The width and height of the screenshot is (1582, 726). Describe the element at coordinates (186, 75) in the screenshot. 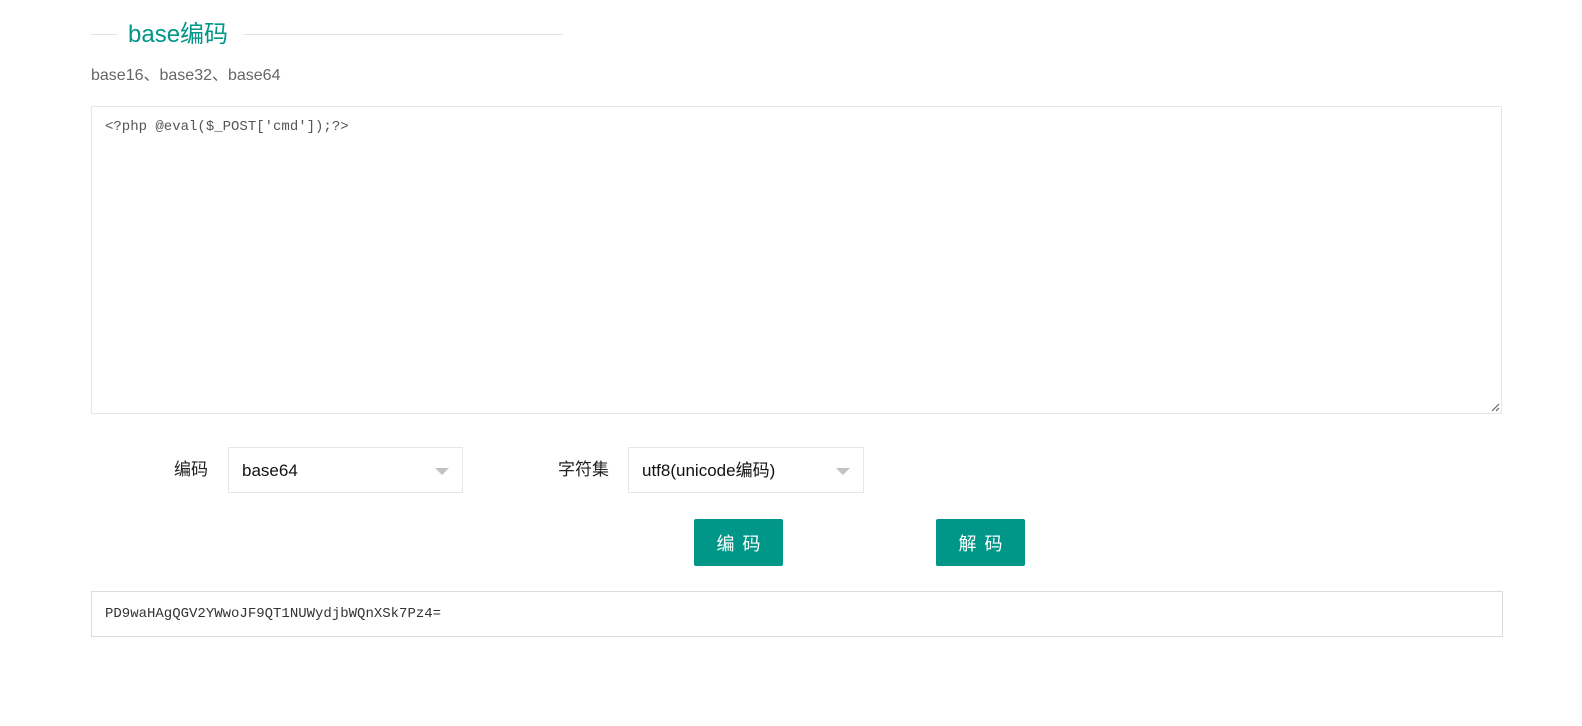

I see `page-subtitle: base16、base32、base64` at that location.